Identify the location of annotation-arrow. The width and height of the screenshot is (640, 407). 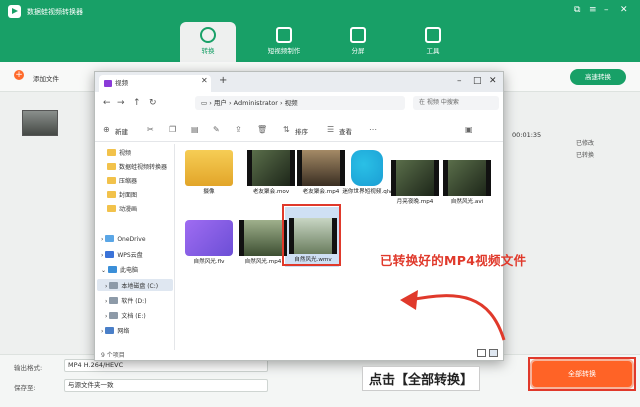
(457, 317).